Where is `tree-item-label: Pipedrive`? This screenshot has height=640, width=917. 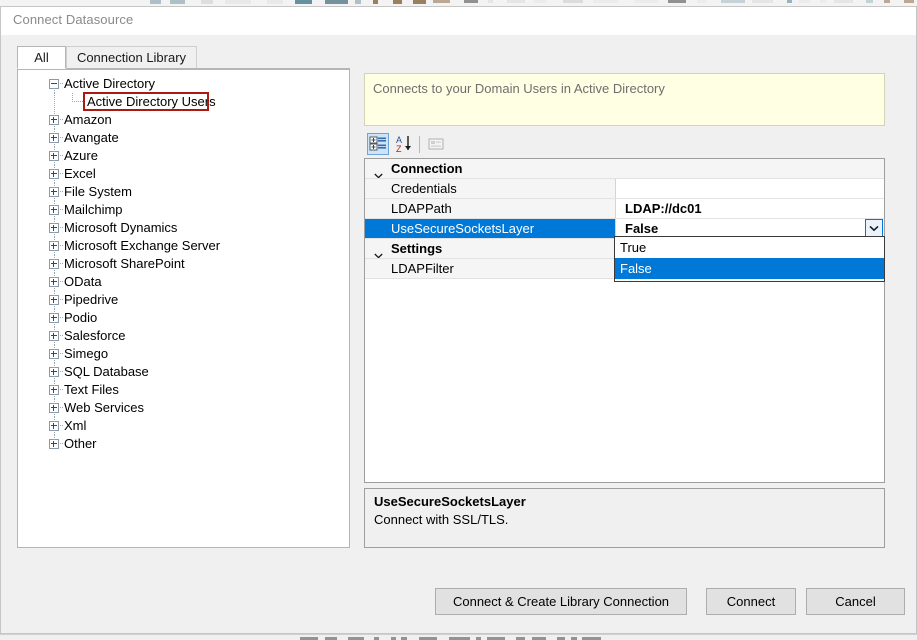
tree-item-label: Pipedrive is located at coordinates (91, 299).